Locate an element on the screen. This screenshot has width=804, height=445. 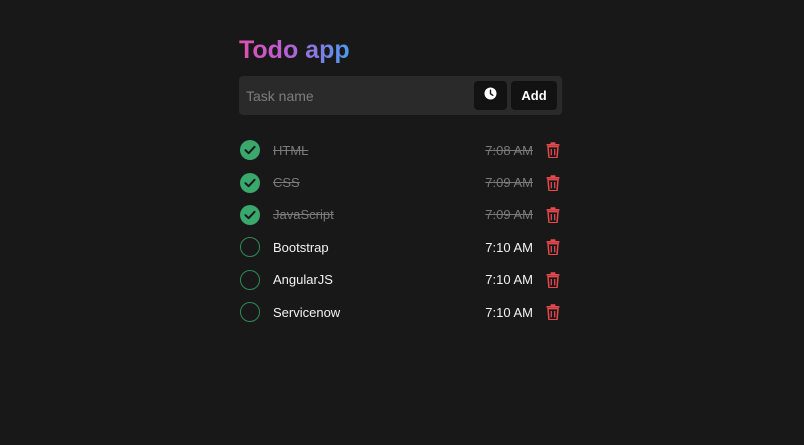
task-item: Servicenow 7:10 AM is located at coordinates (400, 312).